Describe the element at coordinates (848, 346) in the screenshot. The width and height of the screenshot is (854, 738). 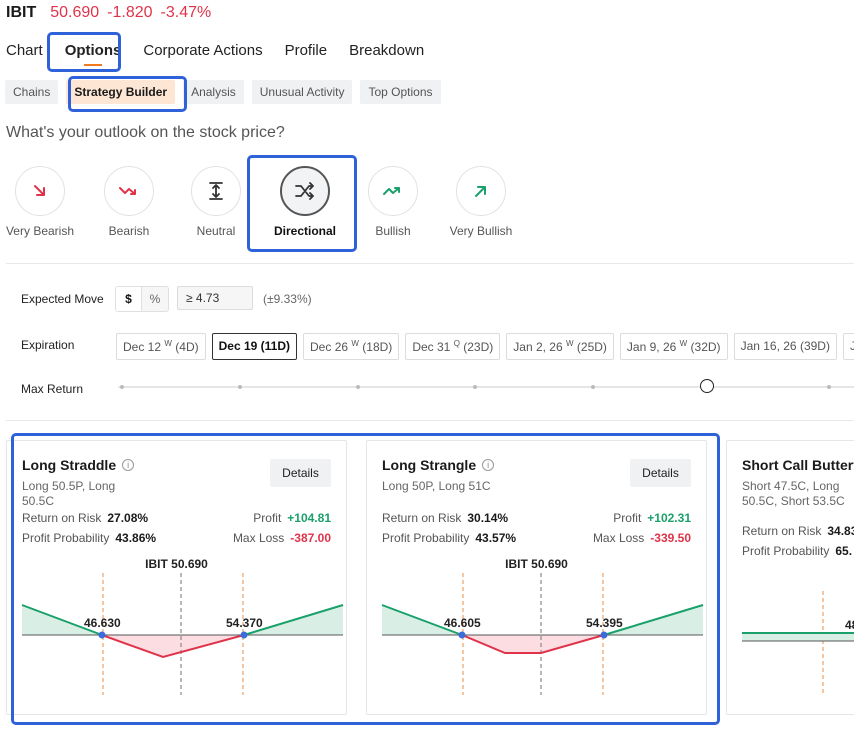
I see `expiration-chip: Ja` at that location.